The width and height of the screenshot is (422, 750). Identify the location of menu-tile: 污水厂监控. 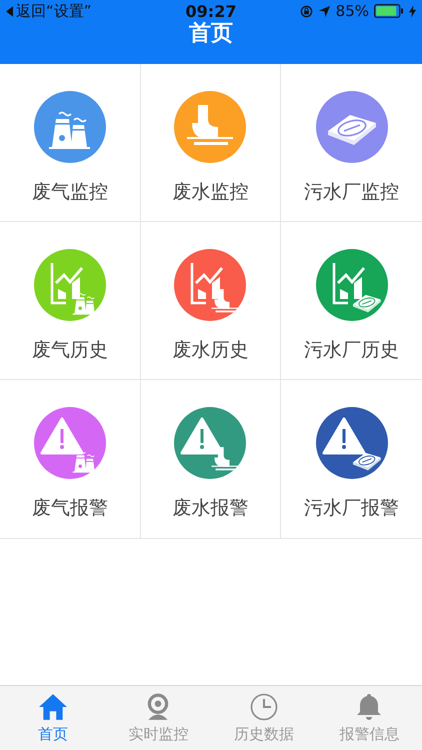
(351, 143).